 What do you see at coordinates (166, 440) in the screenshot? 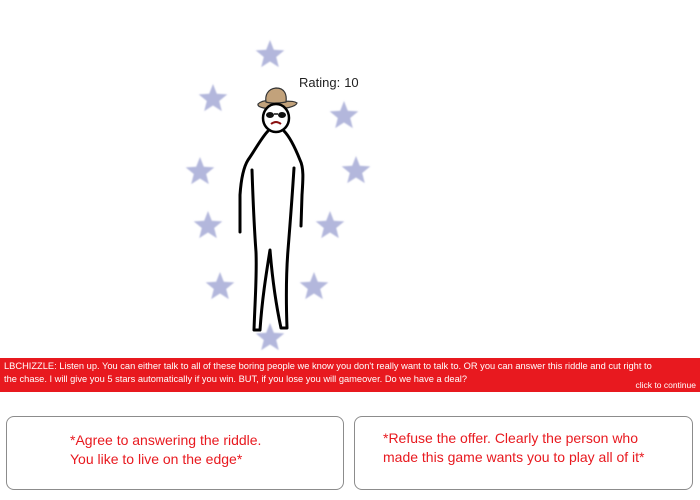
I see `choice-agree-line-1: *Agree to answering the riddle.` at bounding box center [166, 440].